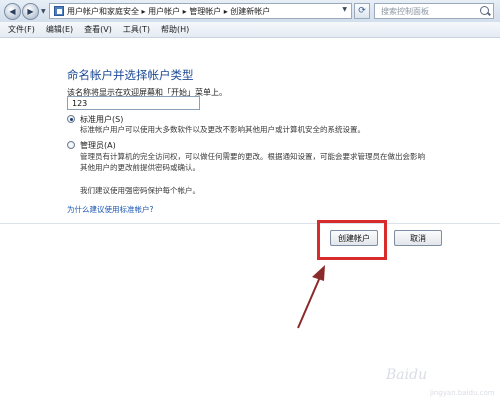 The height and width of the screenshot is (397, 500). Describe the element at coordinates (43, 11) in the screenshot. I see `recent-pages-dropdown-icon: ▼` at that location.